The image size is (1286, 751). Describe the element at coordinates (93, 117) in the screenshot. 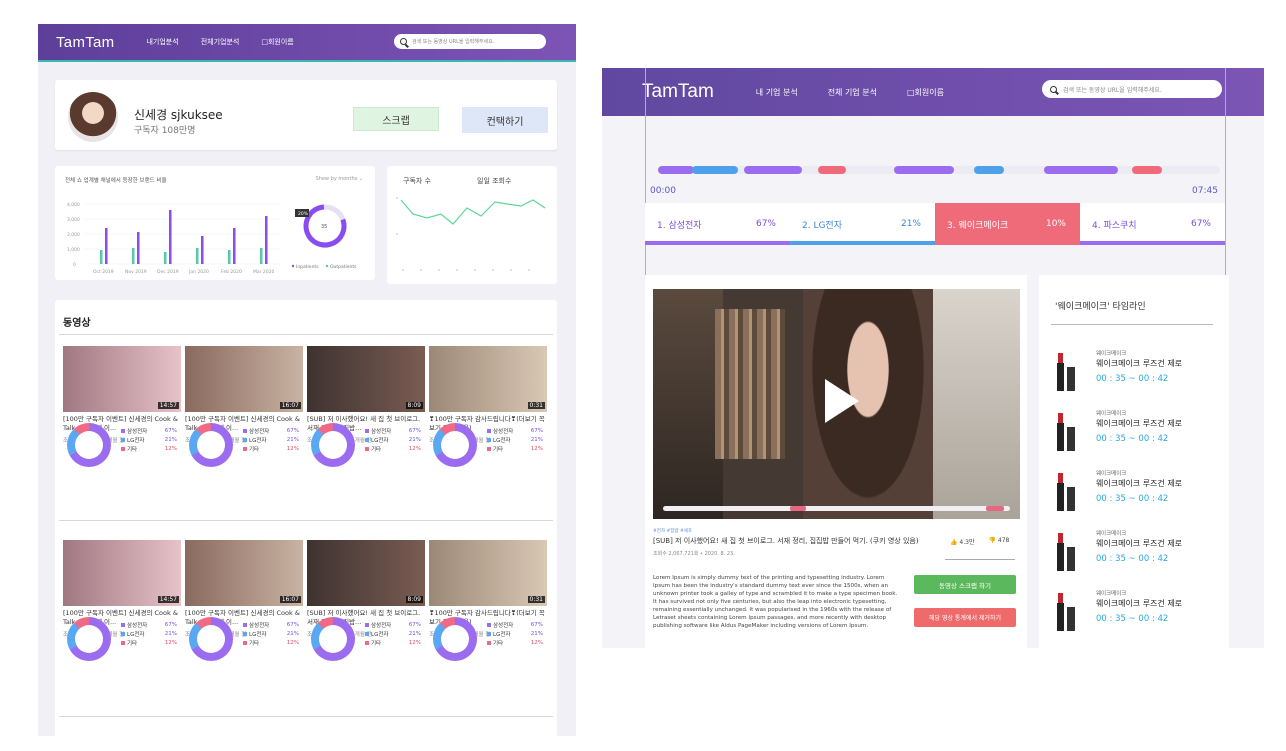

I see `avatar` at that location.